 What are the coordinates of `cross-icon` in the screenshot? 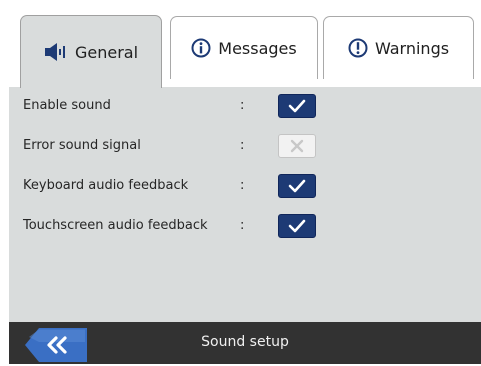 It's located at (297, 146).